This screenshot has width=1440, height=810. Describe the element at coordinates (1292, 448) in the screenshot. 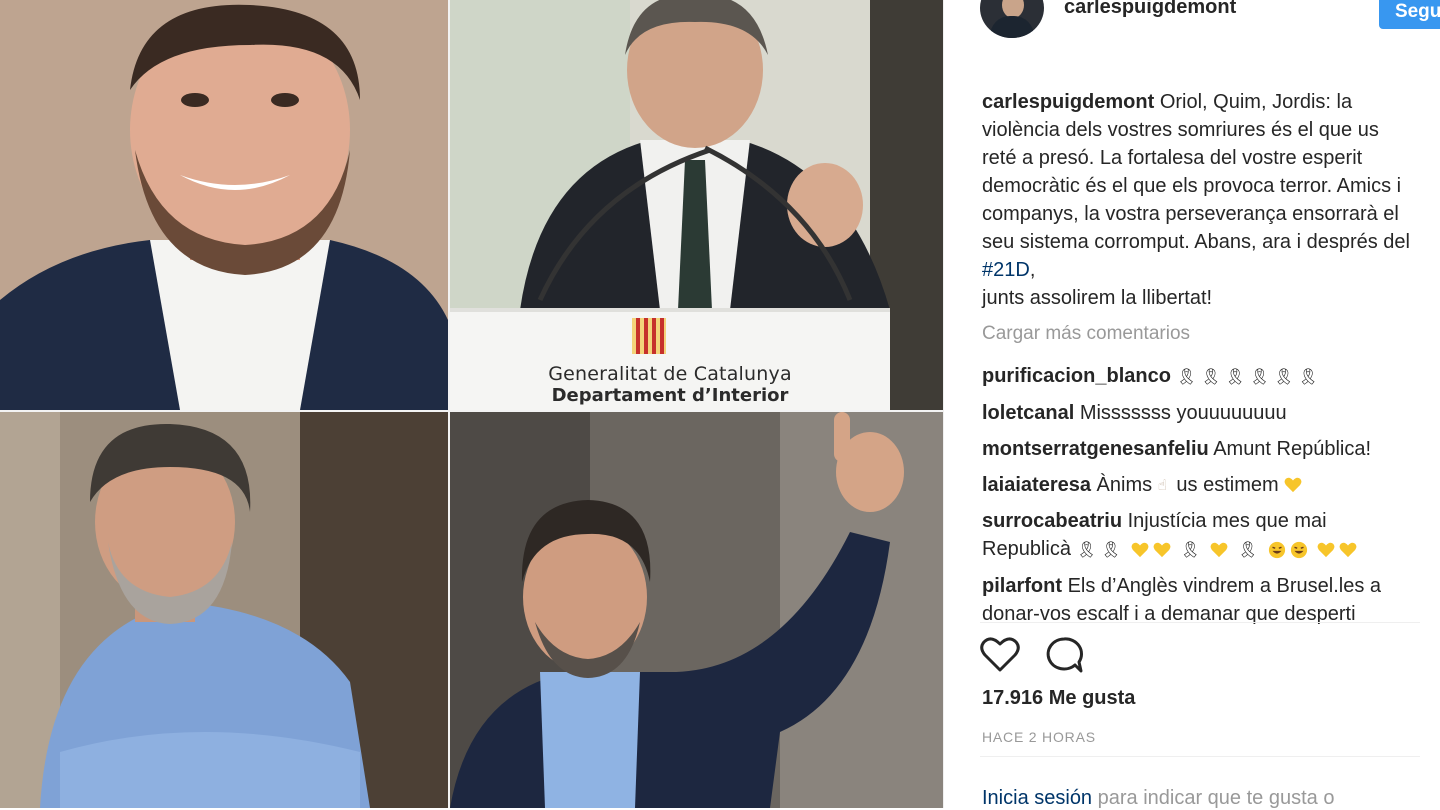

I see `comment-text: Amunt República!` at that location.